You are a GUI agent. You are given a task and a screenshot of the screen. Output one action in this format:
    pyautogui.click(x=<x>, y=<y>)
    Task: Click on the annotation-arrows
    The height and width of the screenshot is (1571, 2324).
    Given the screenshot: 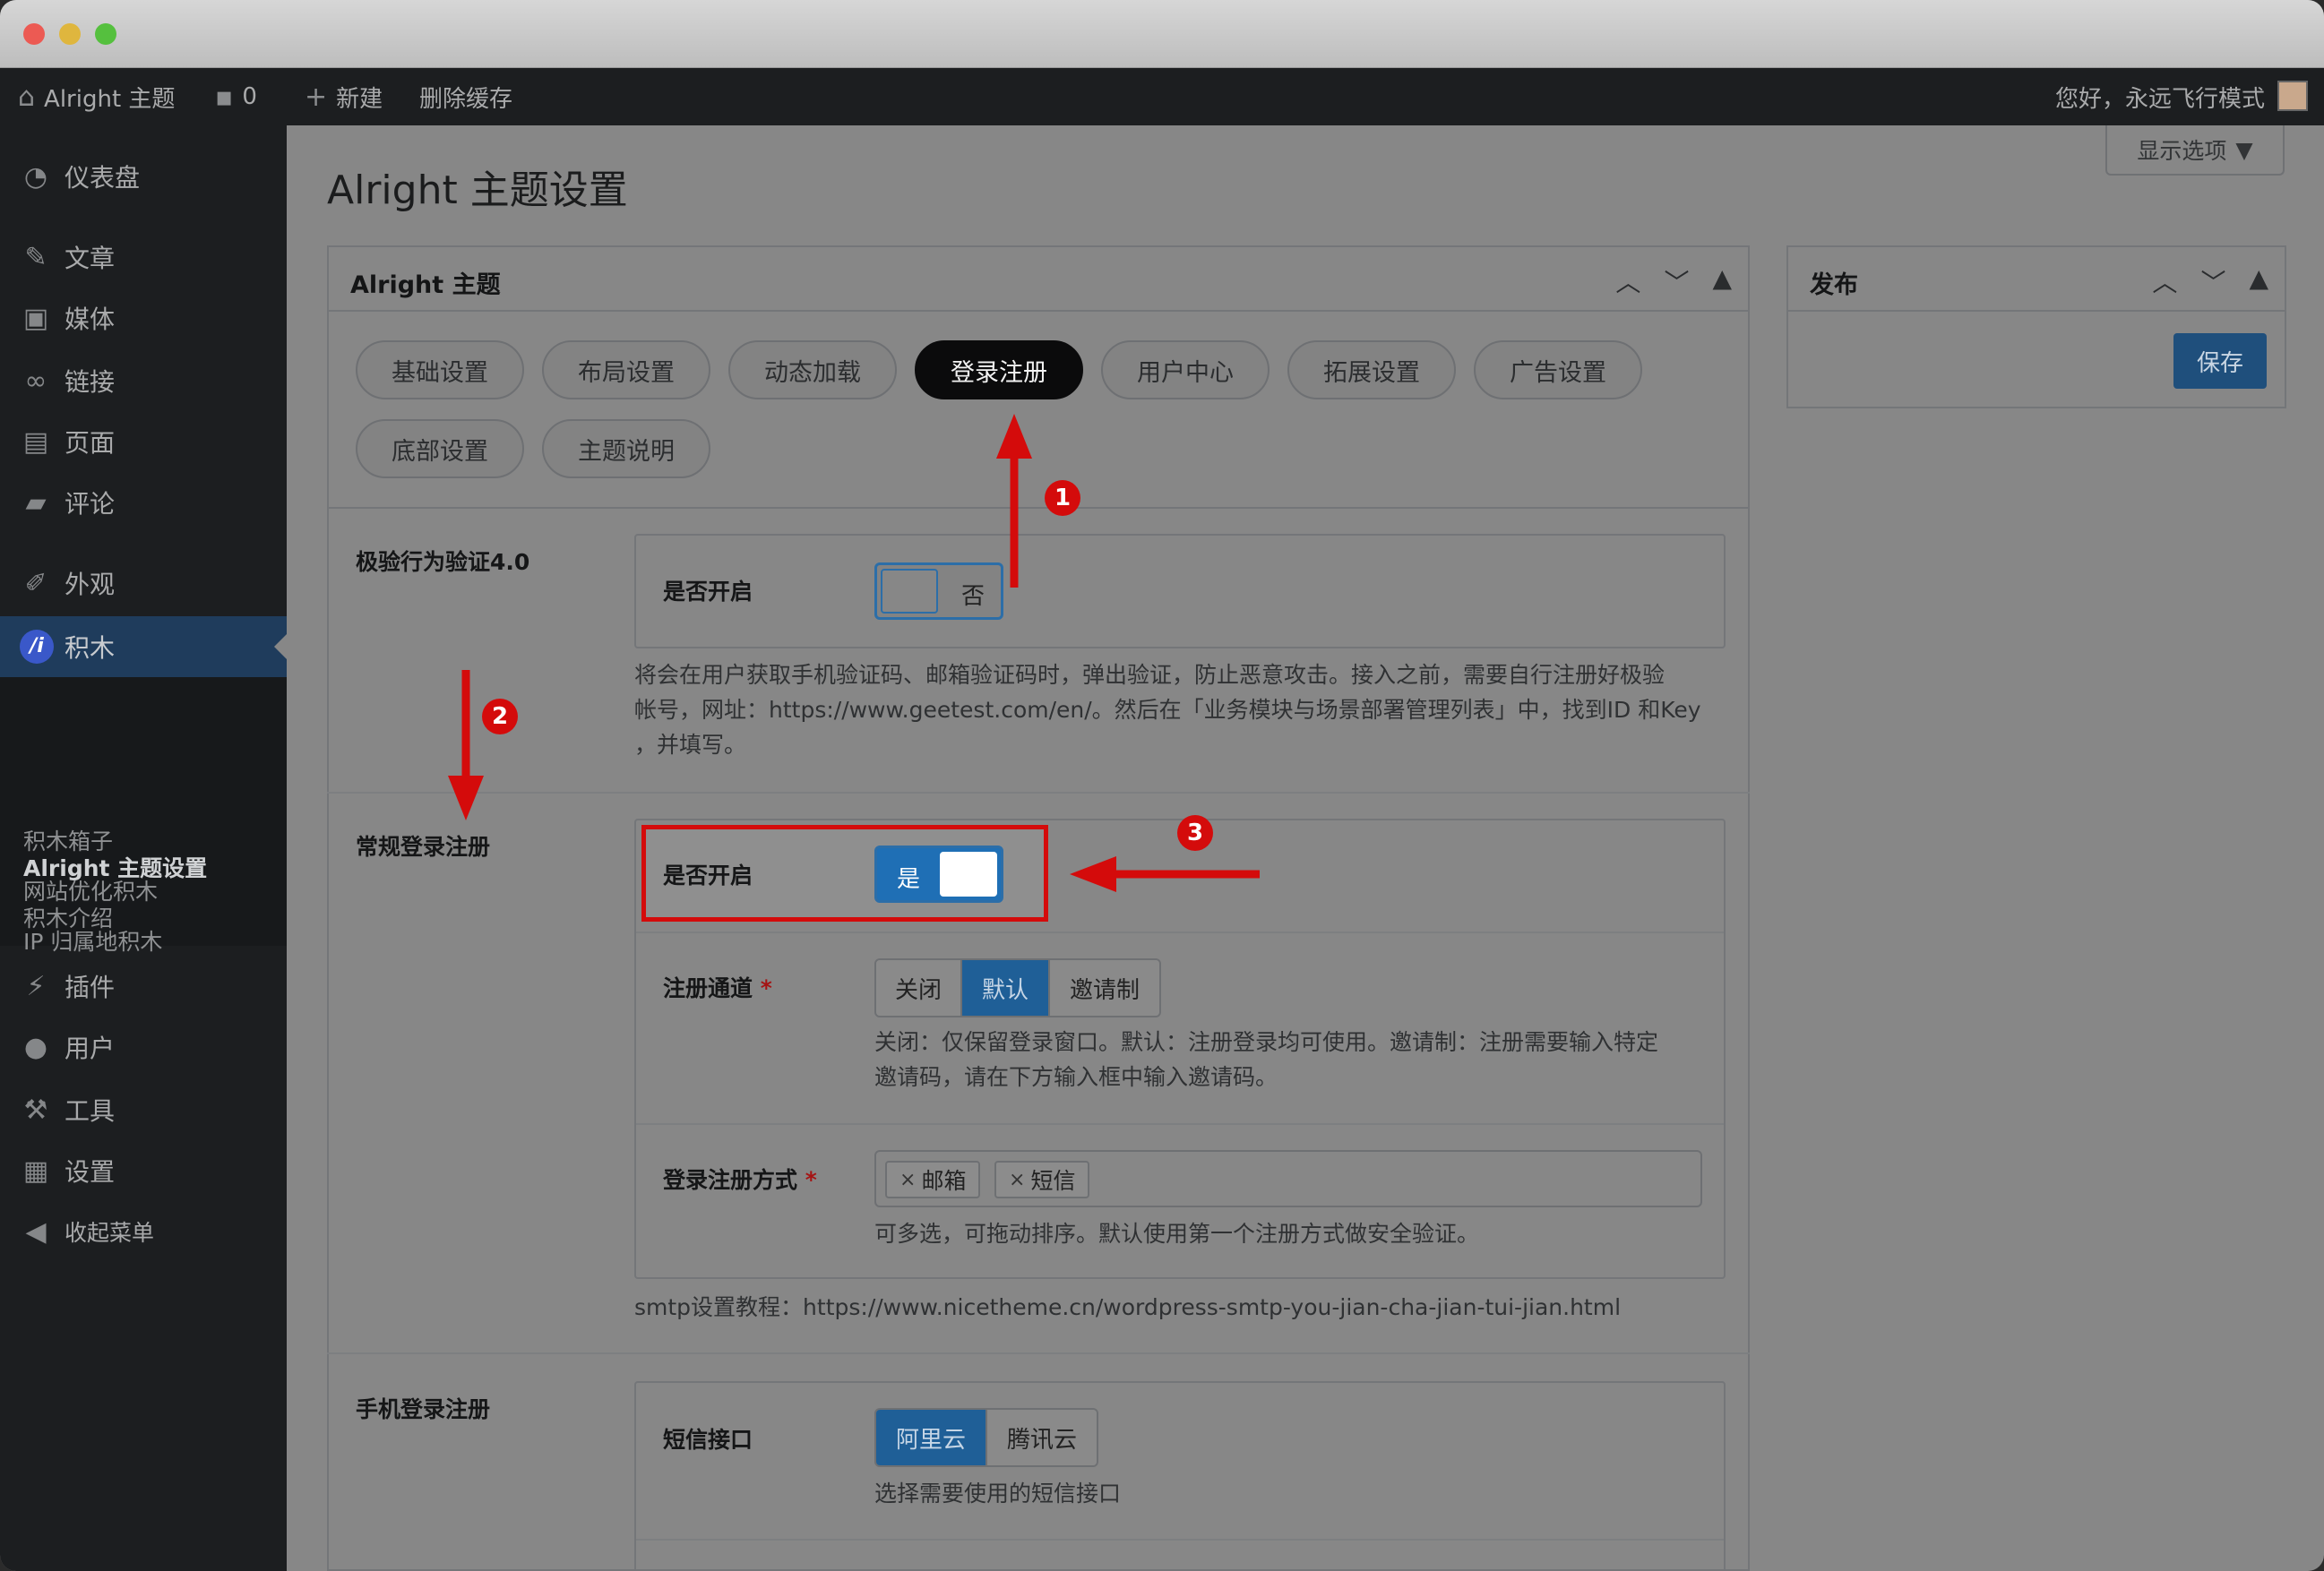 What is the action you would take?
    pyautogui.click(x=854, y=653)
    